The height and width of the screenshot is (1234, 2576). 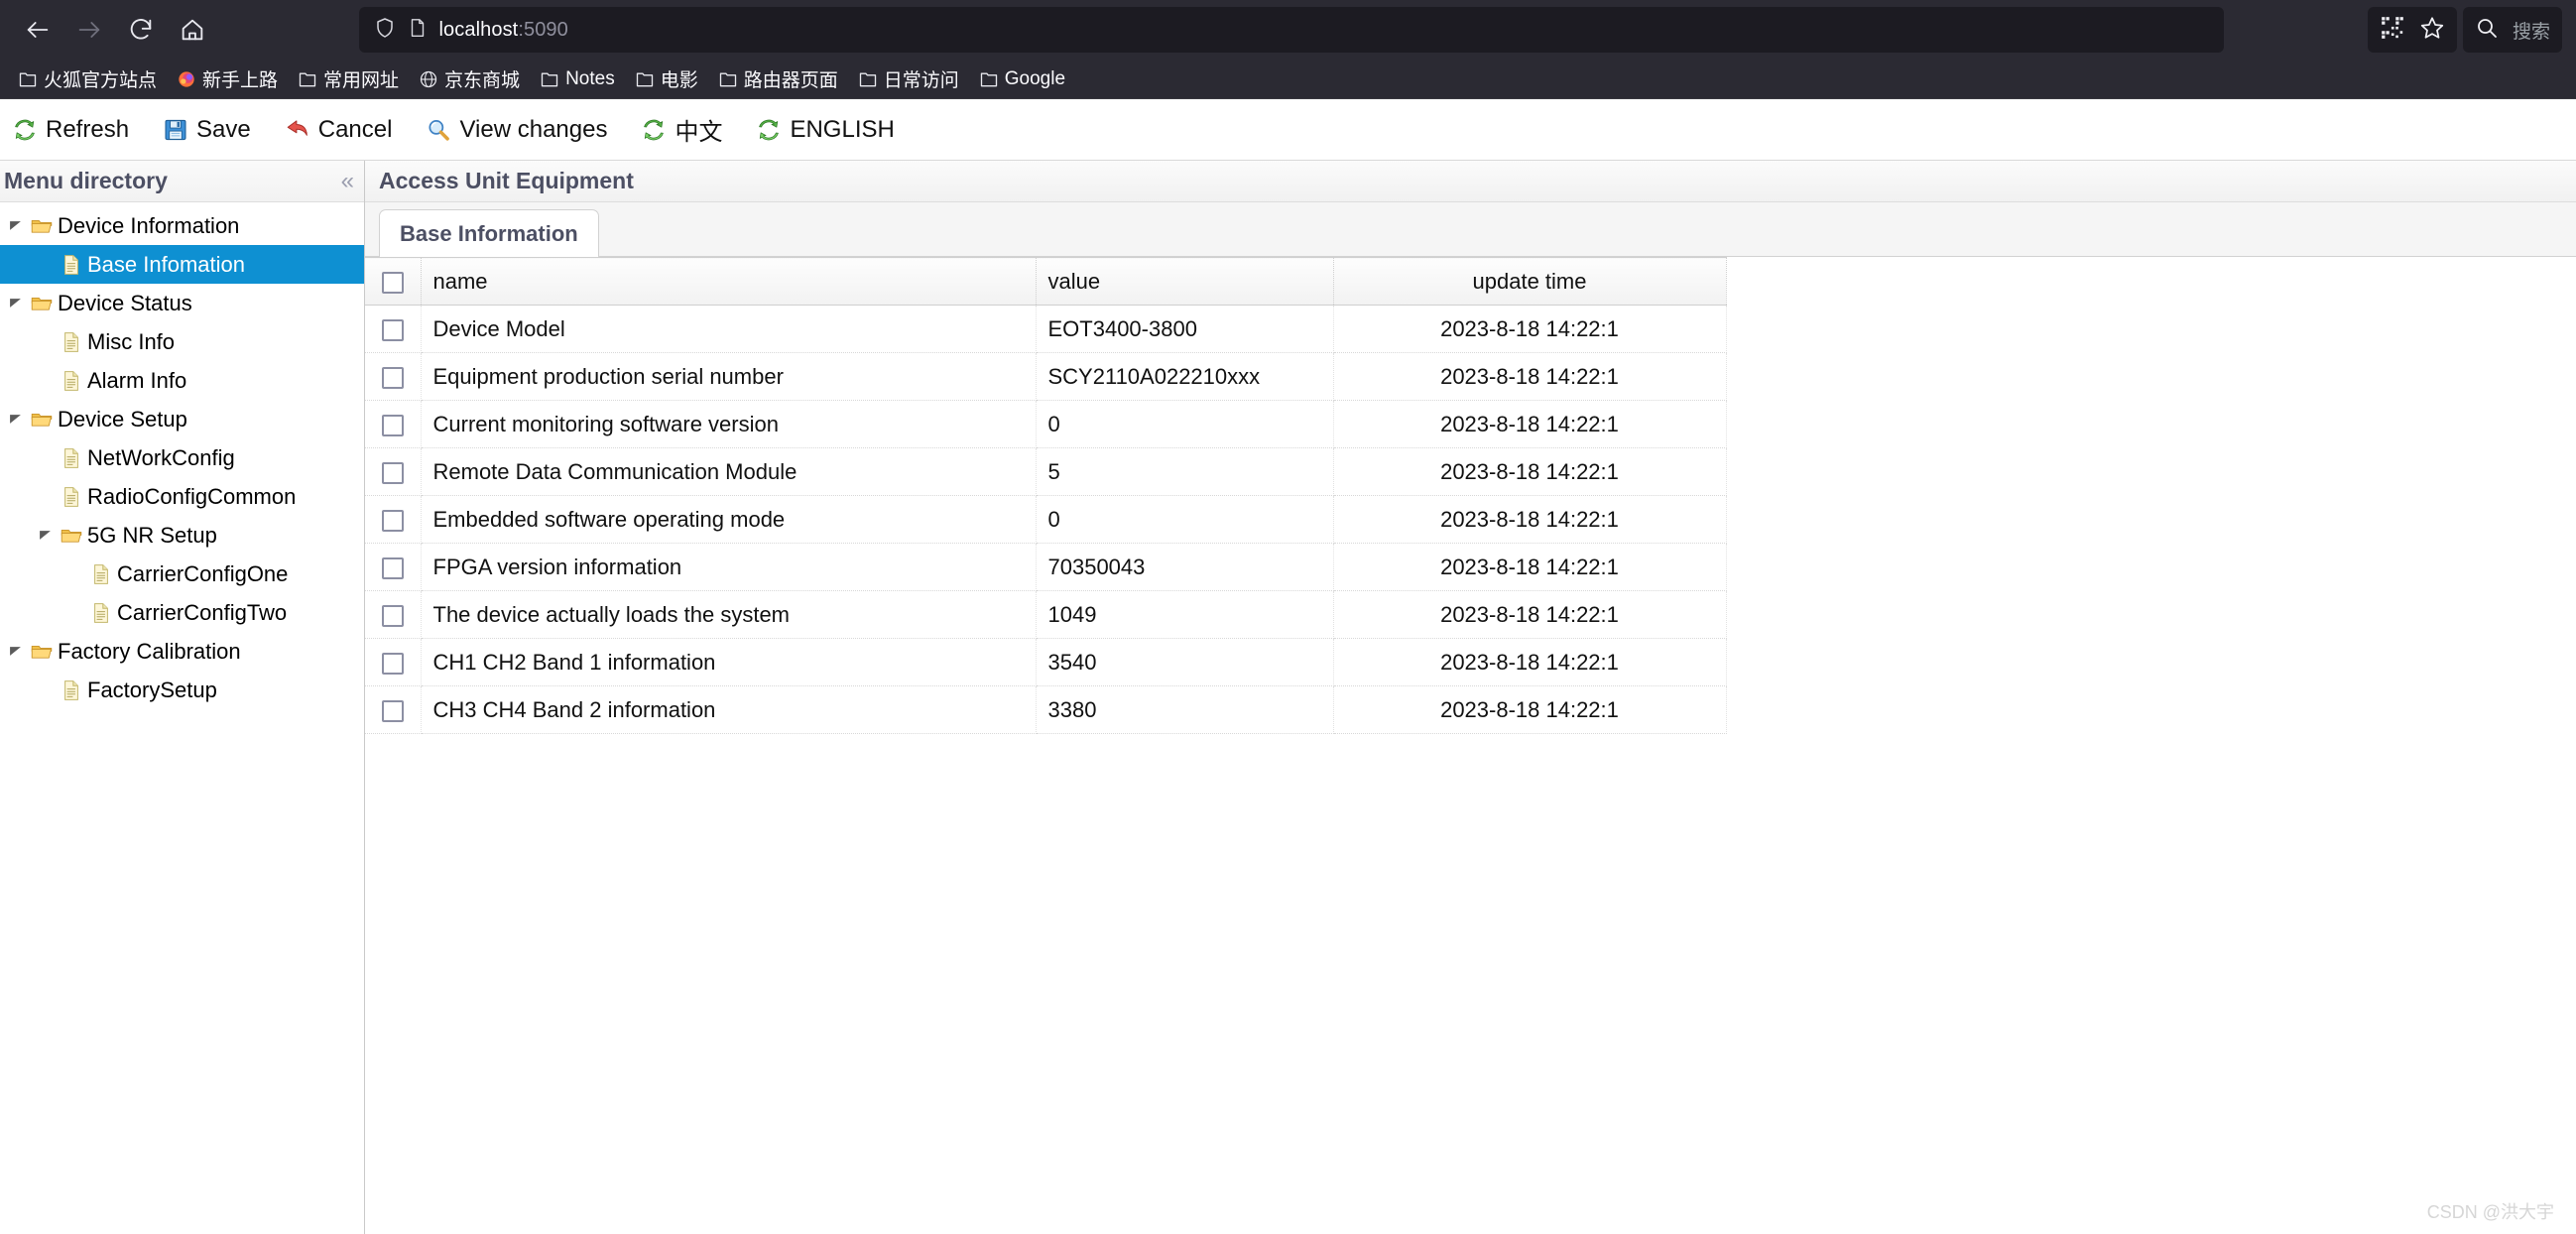 I want to click on bookmark-label: 路由器页面, so click(x=790, y=80).